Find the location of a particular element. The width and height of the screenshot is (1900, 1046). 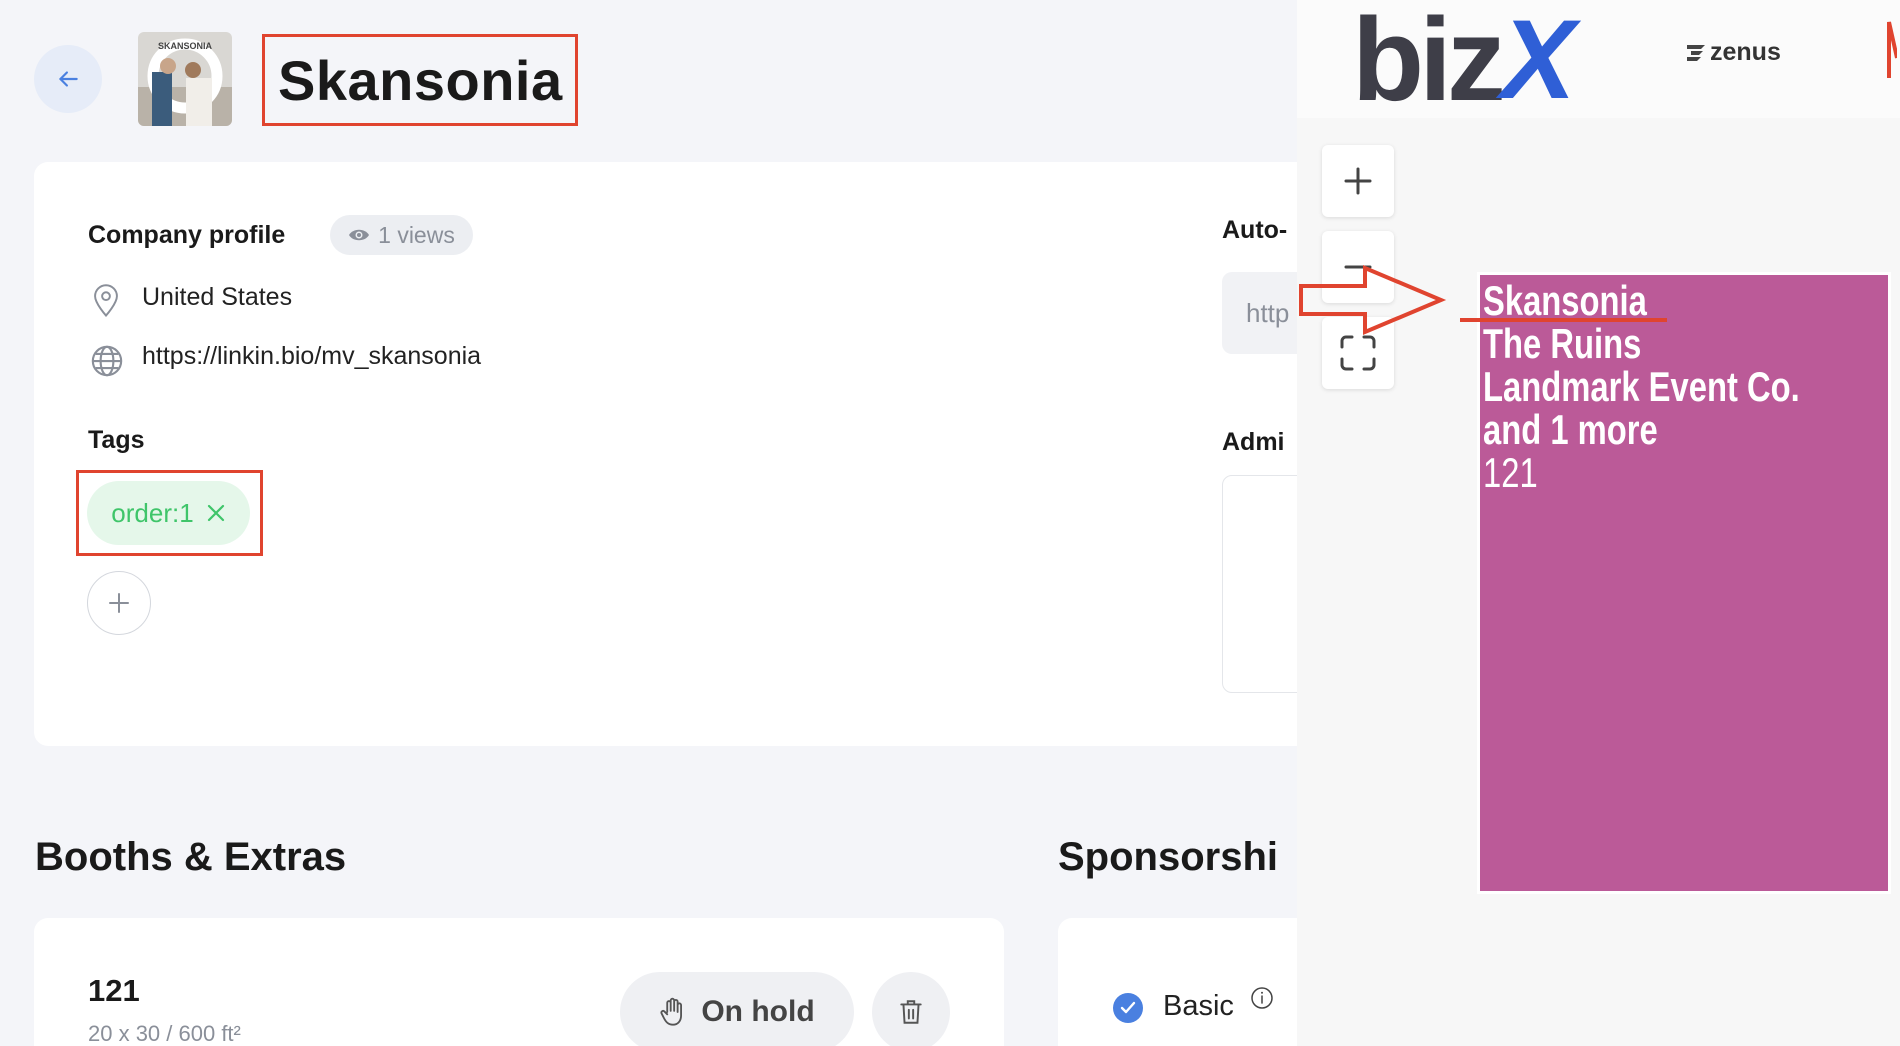

booth-number-label: 121 is located at coordinates (1510, 472).